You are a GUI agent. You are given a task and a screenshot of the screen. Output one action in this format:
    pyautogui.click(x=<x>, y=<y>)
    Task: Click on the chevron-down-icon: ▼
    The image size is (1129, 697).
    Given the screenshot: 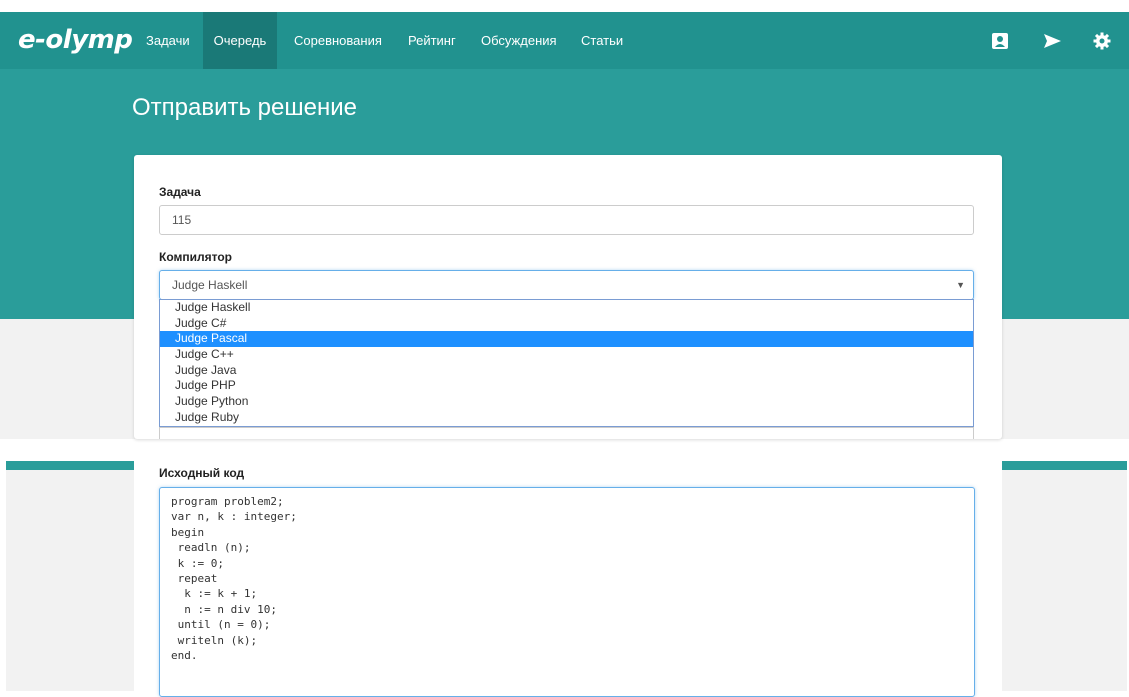 What is the action you would take?
    pyautogui.click(x=960, y=285)
    